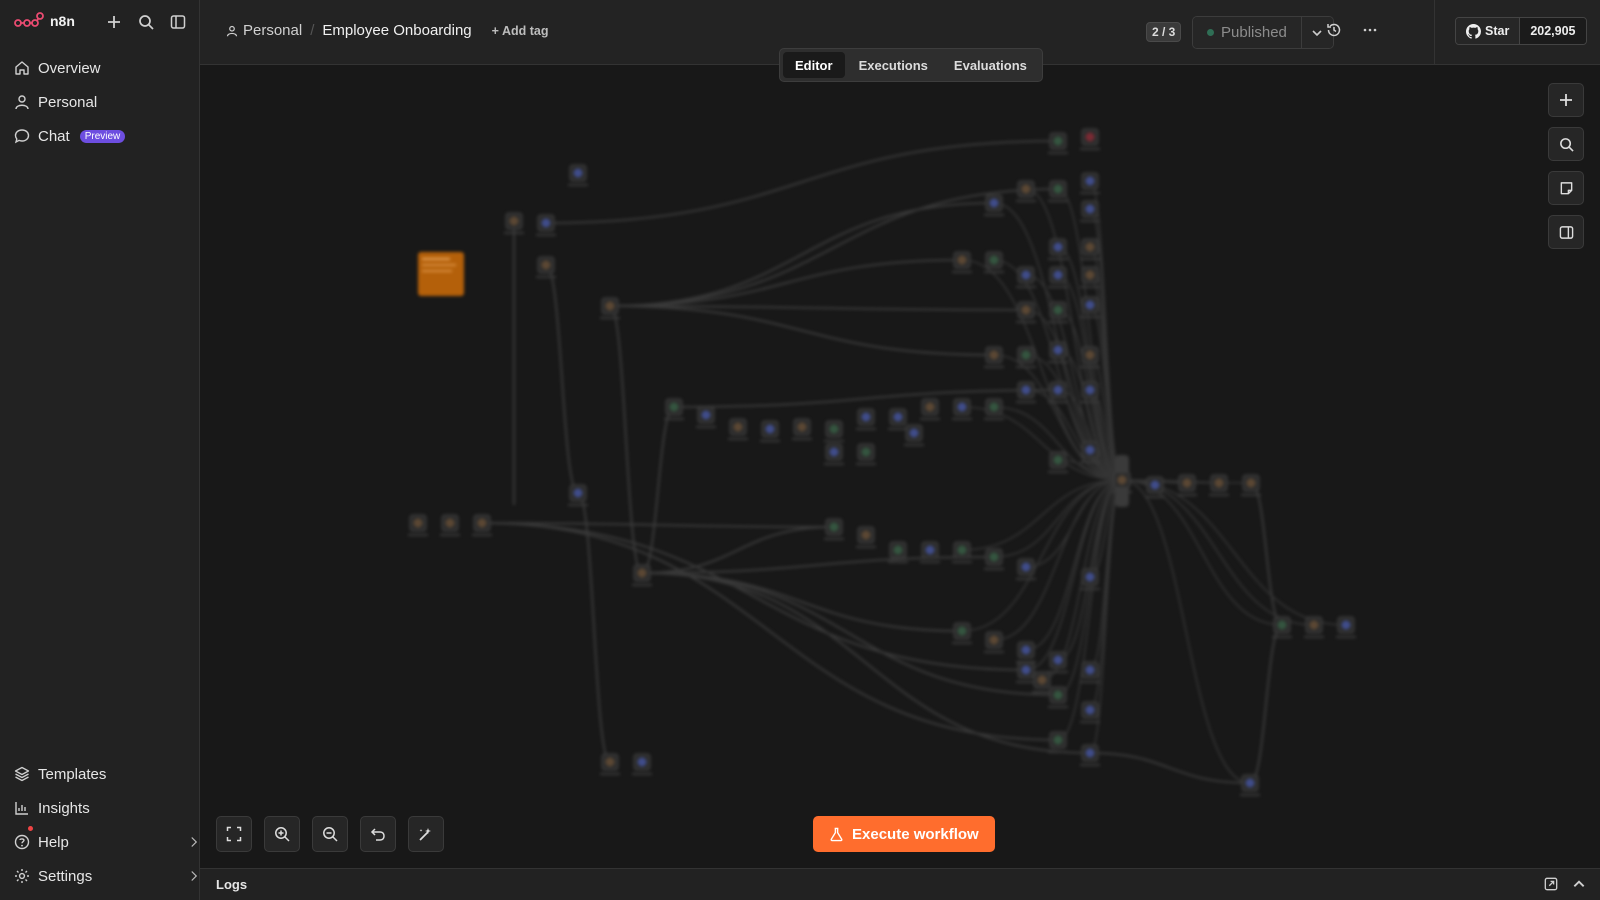 The width and height of the screenshot is (1600, 900). I want to click on search-icon, so click(146, 22).